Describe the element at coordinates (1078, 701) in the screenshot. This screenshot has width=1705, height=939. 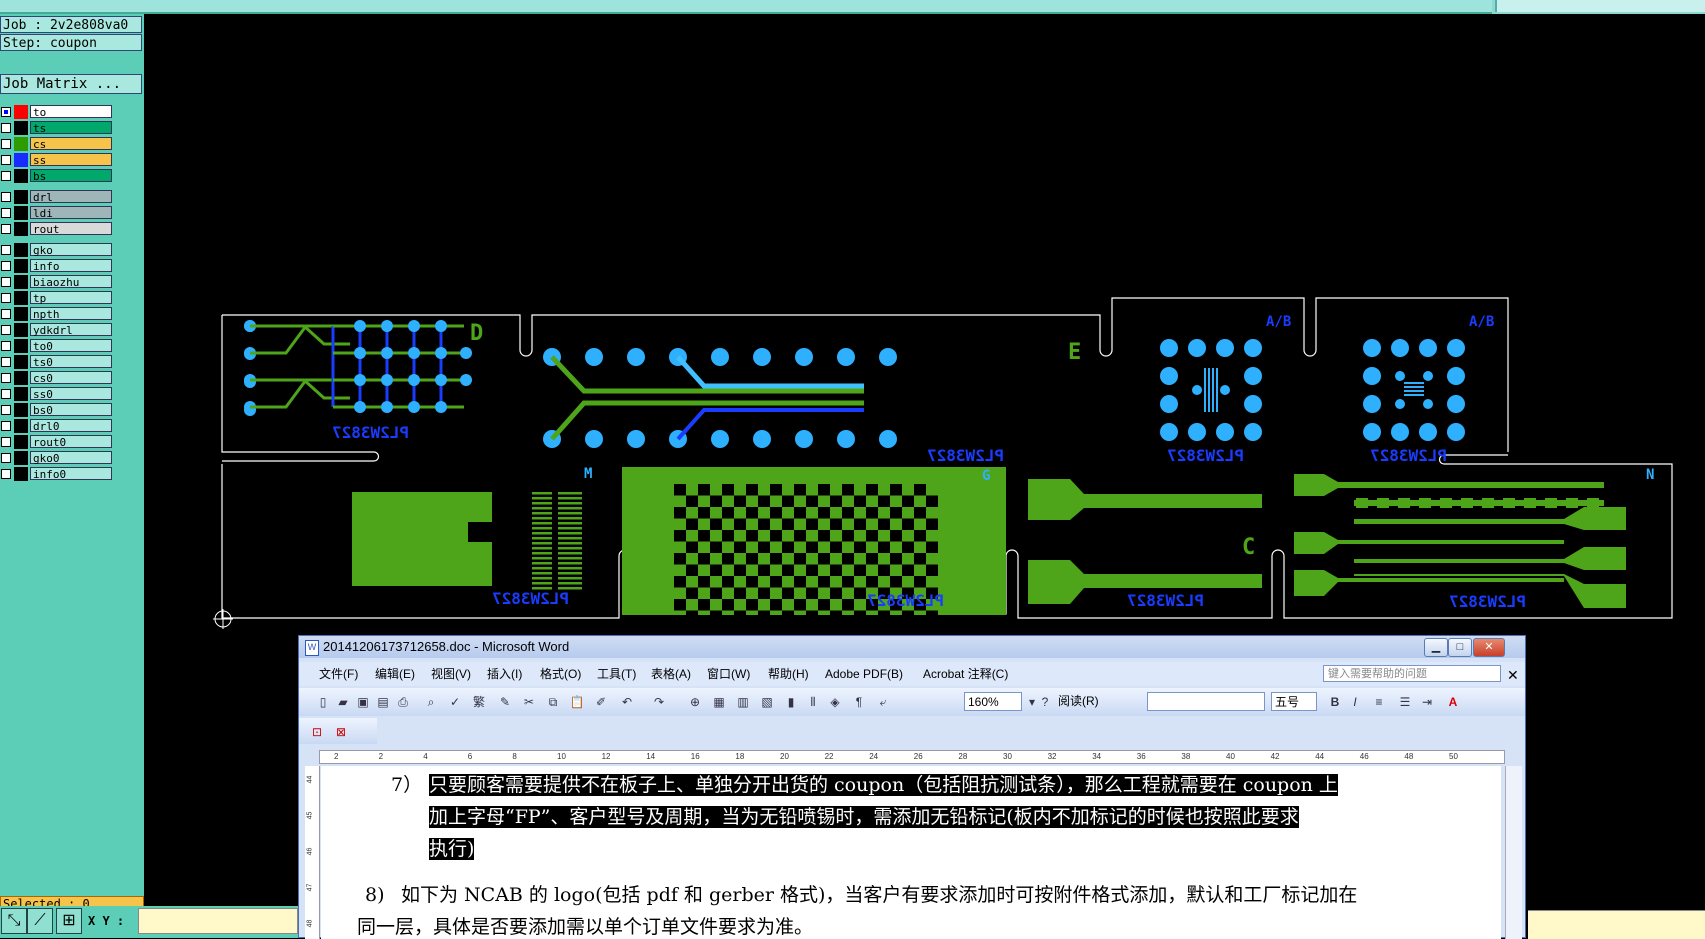
I see `read-button: 阅读(R)` at that location.